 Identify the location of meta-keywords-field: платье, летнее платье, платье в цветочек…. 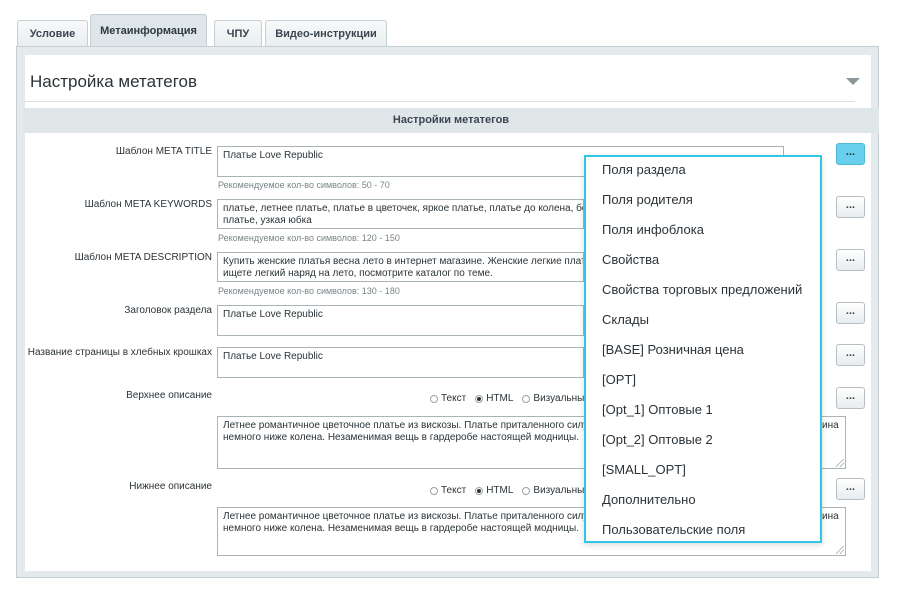
(400, 214).